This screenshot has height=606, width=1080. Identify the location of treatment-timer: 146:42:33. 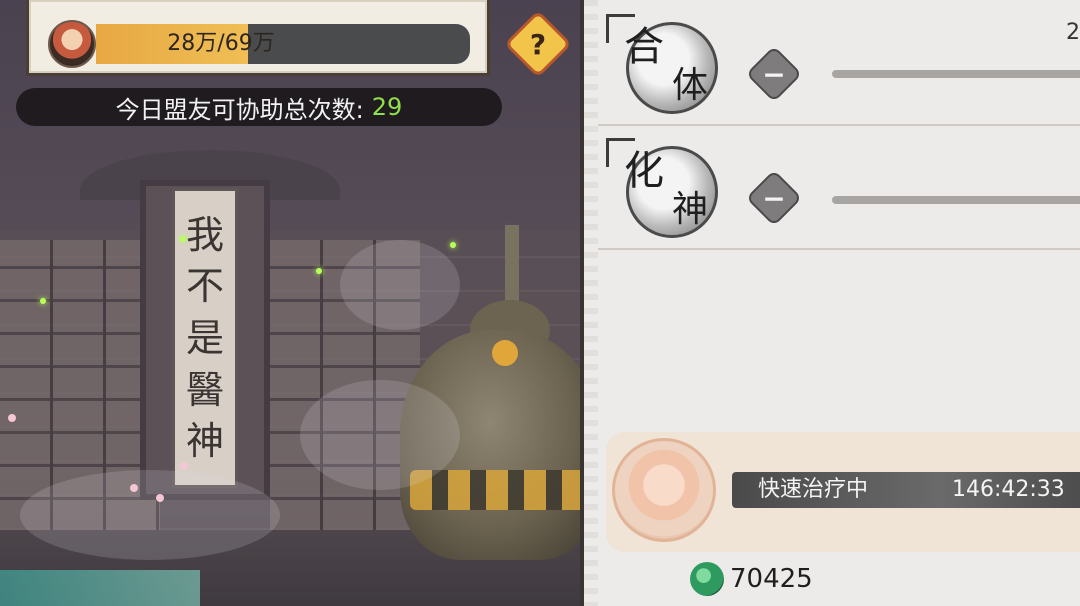
(1008, 489).